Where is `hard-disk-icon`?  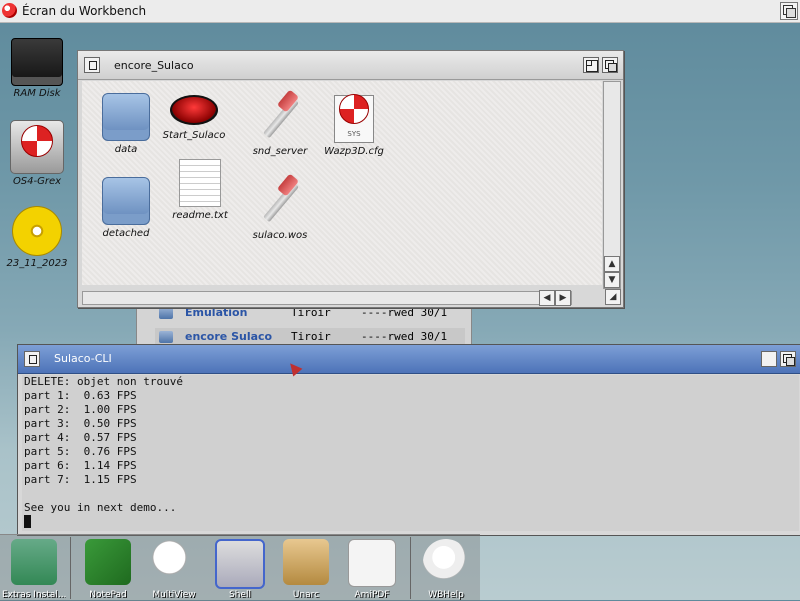 hard-disk-icon is located at coordinates (37, 147).